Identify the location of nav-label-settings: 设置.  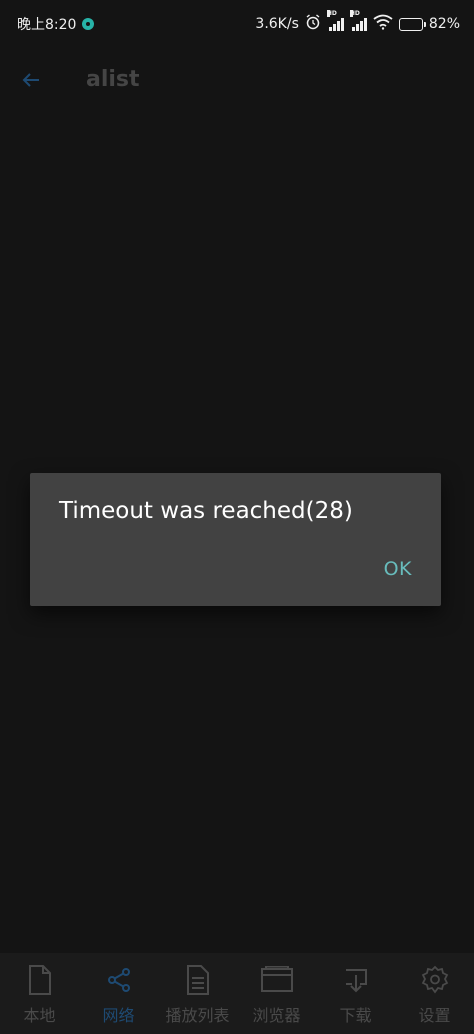
(434, 1015).